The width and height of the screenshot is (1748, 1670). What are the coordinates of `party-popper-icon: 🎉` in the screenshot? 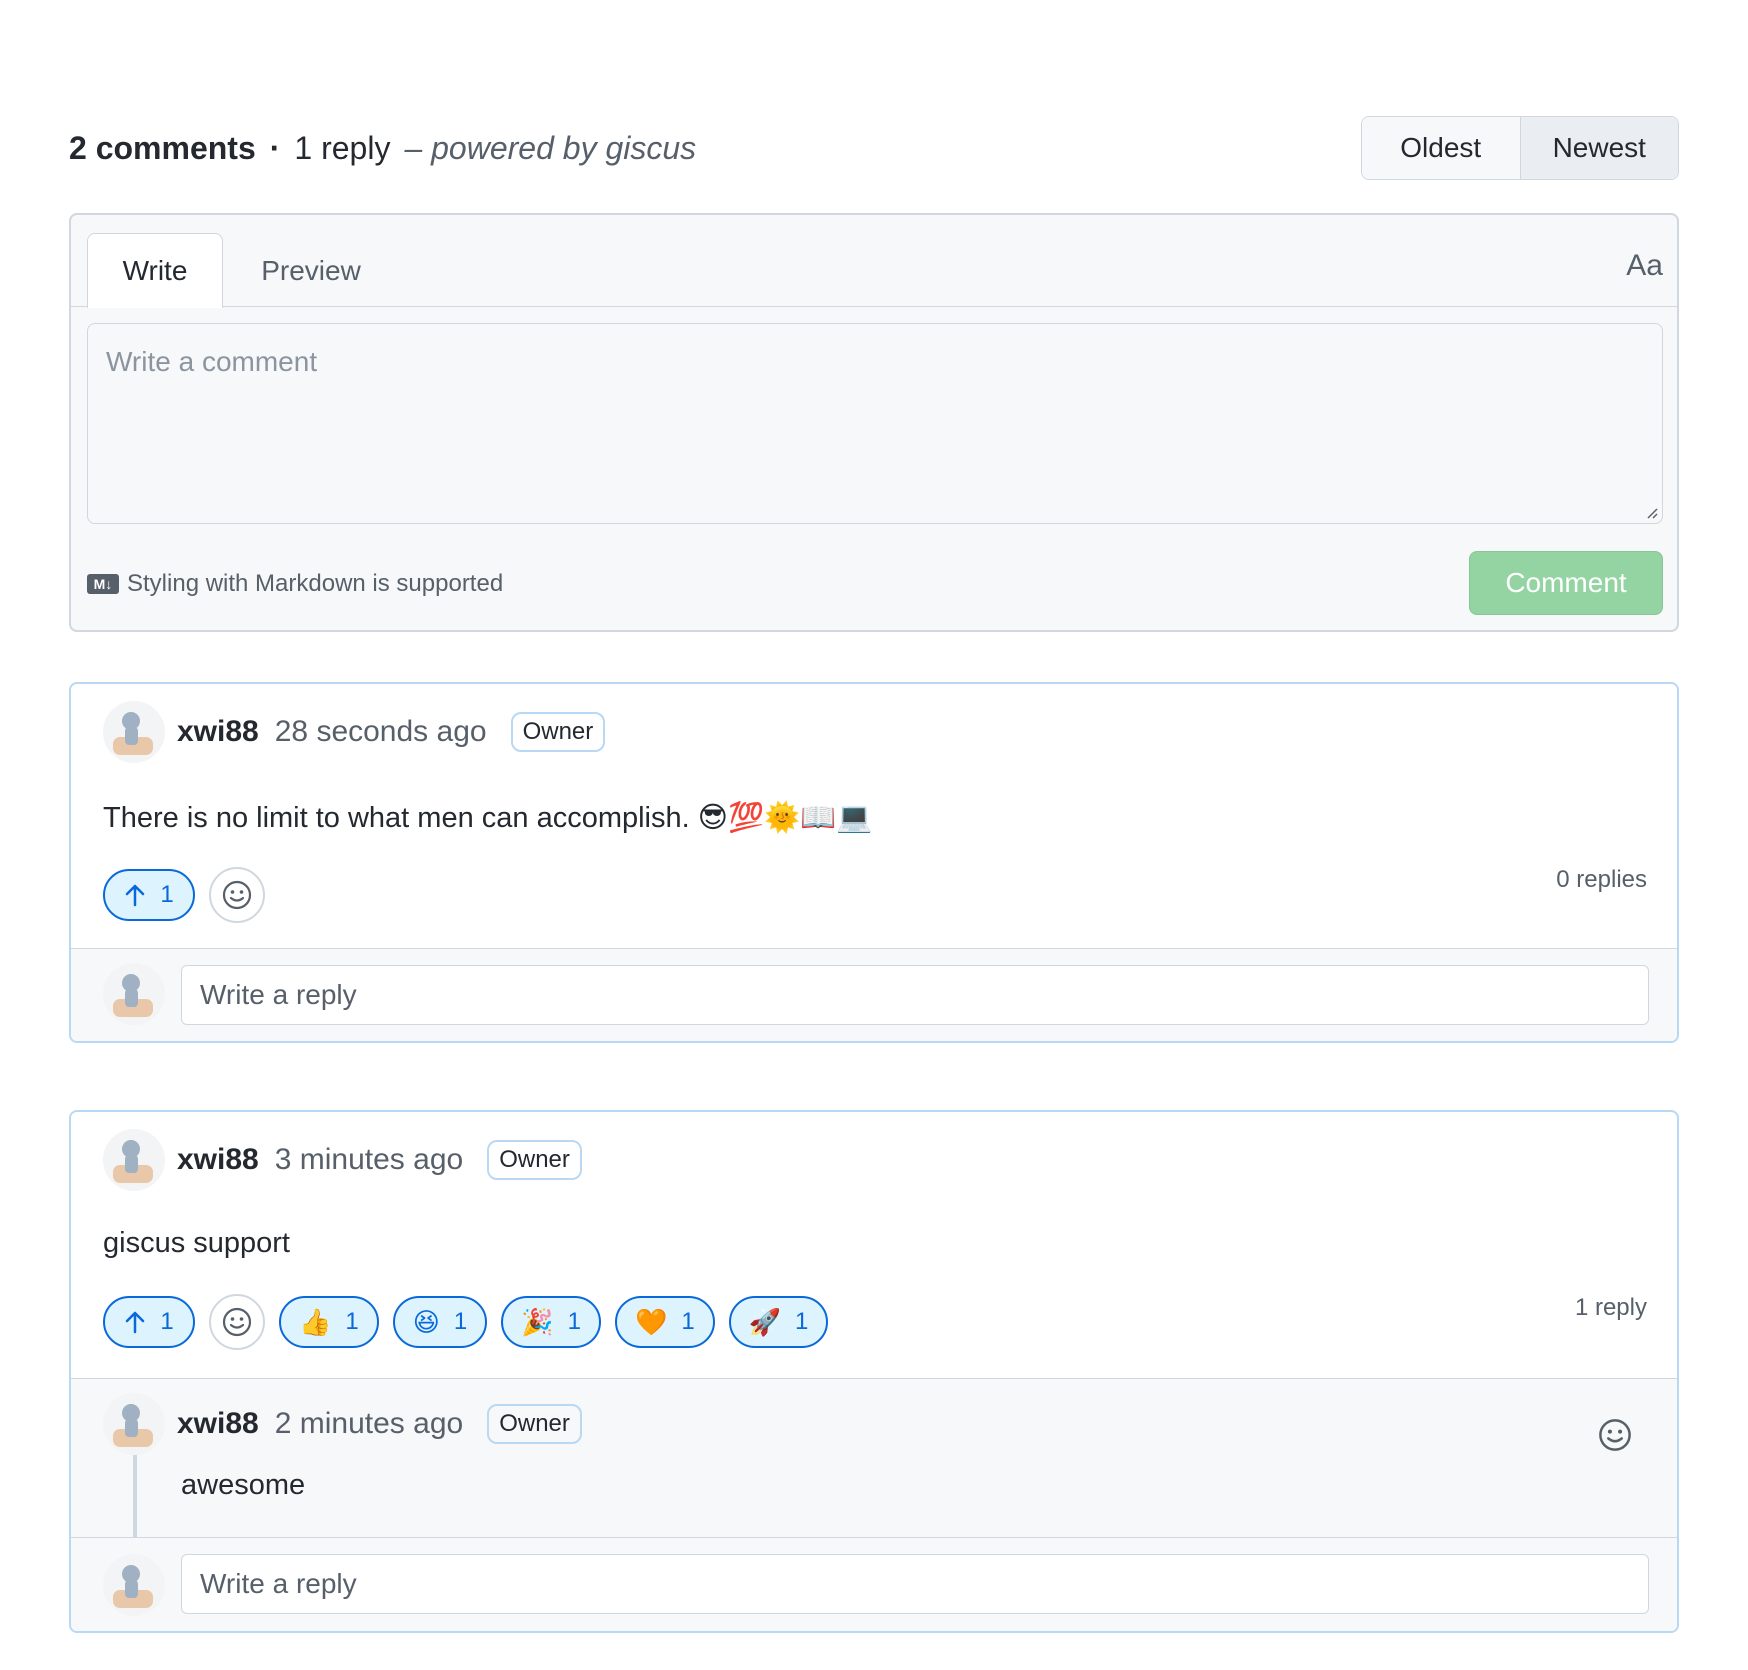 It's located at (537, 1321).